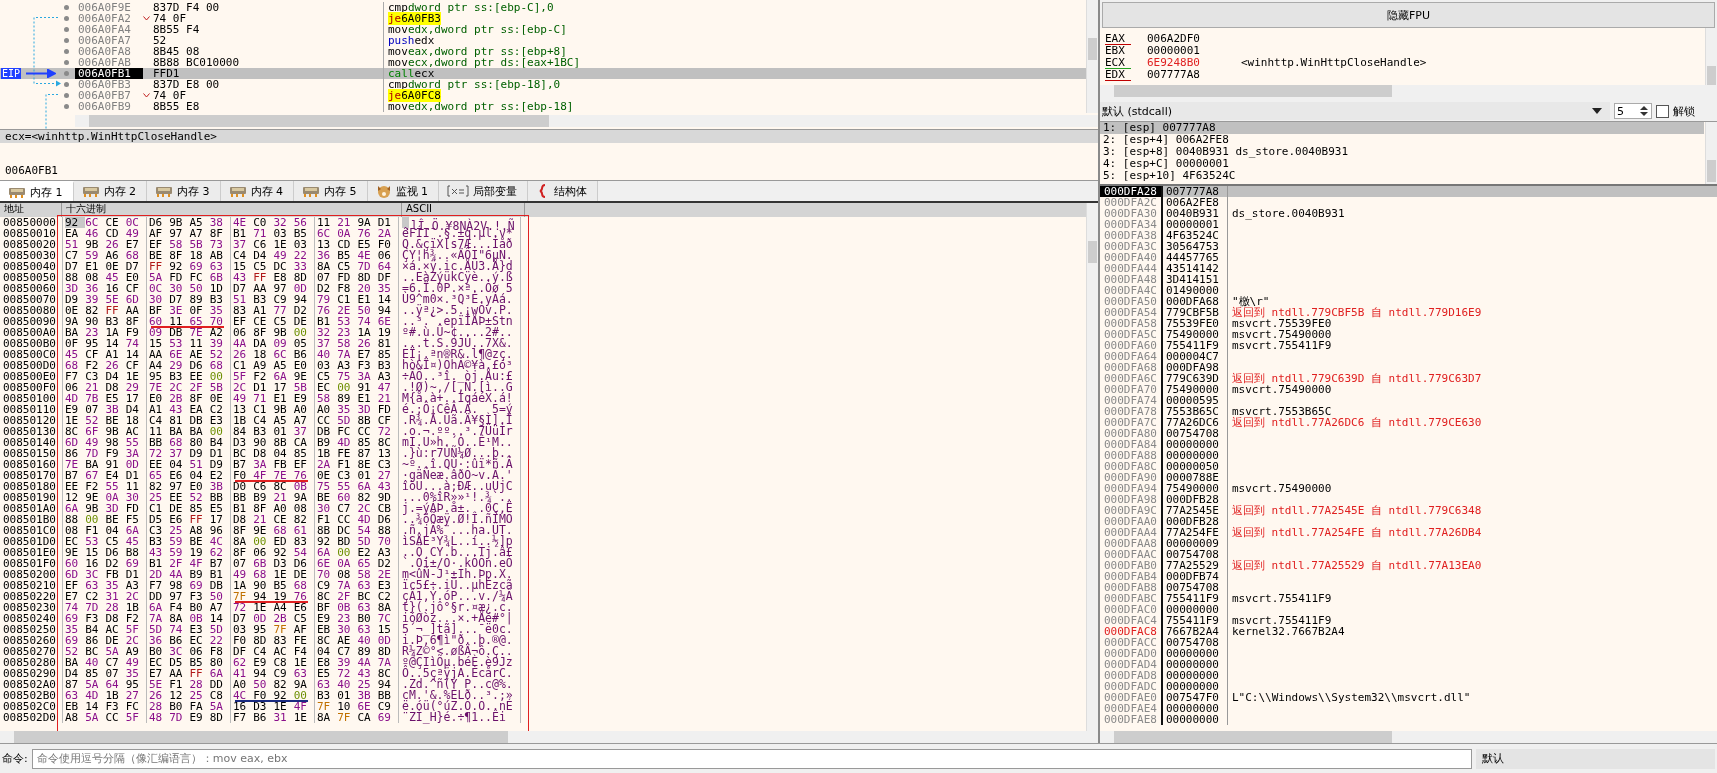  Describe the element at coordinates (1131, 224) in the screenshot. I see `stack-address: 000DFA34` at that location.